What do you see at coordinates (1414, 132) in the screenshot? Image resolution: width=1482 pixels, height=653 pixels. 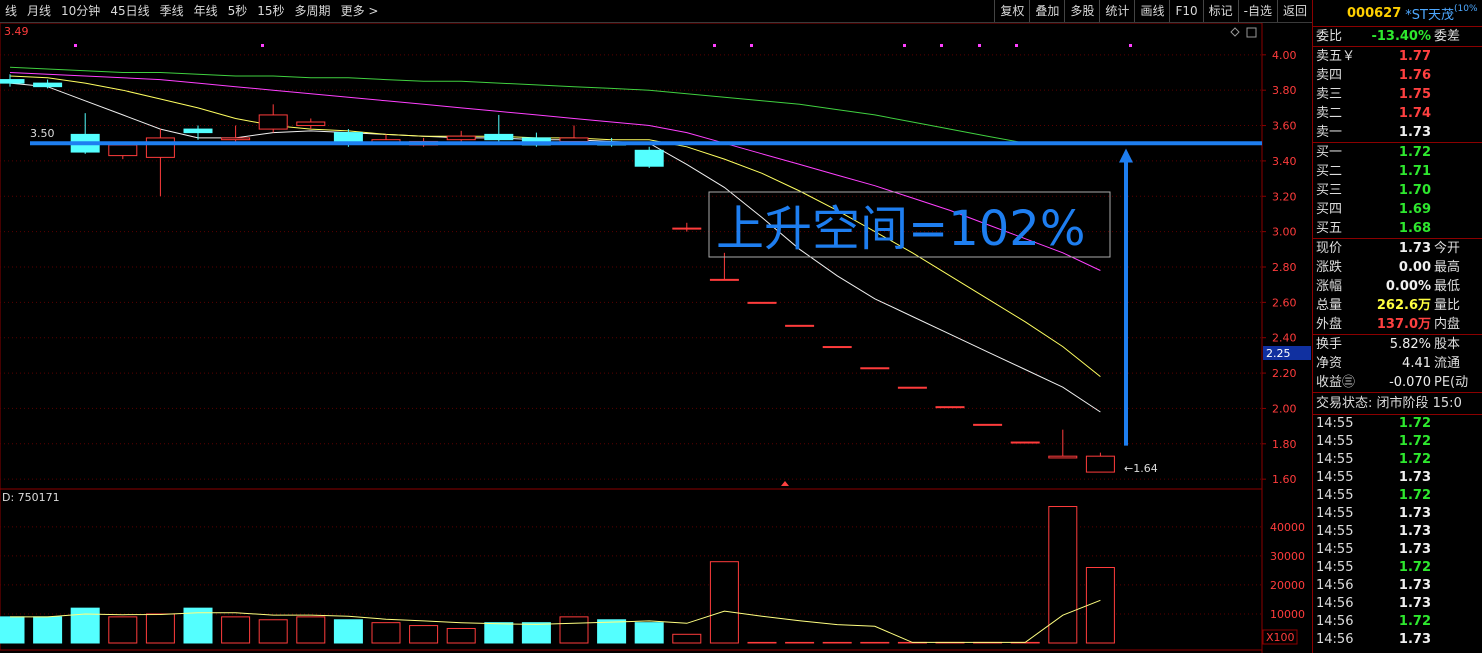 I see `ask-level-1-value: 1.73` at bounding box center [1414, 132].